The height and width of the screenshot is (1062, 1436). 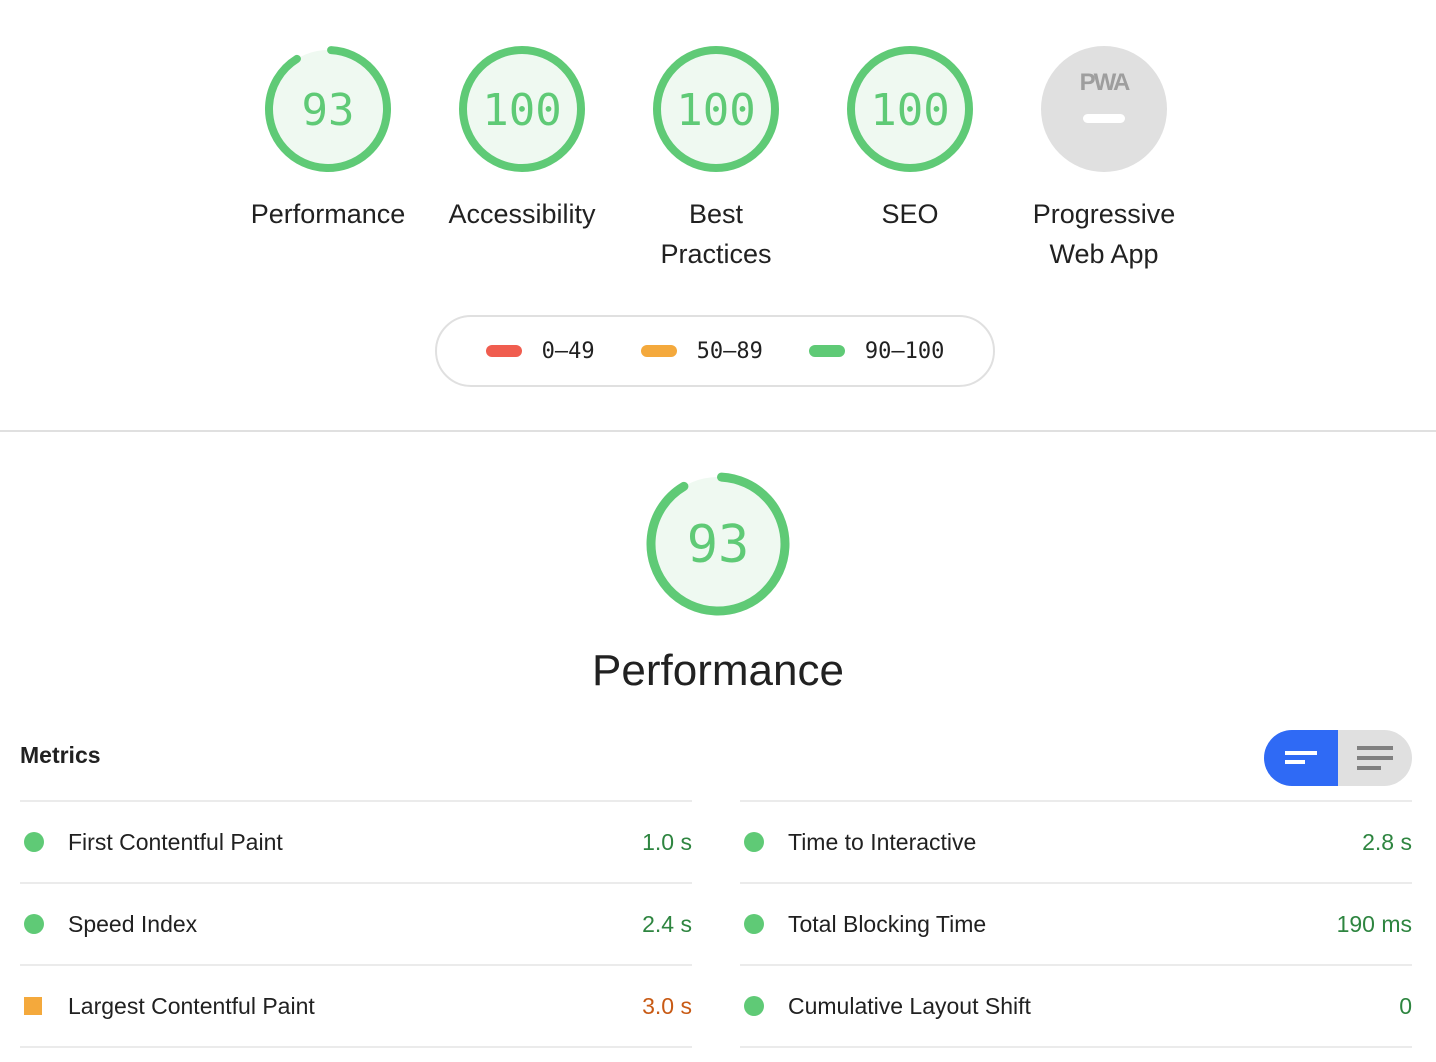 I want to click on metric-row: Speed Index 2.4 s, so click(x=356, y=923).